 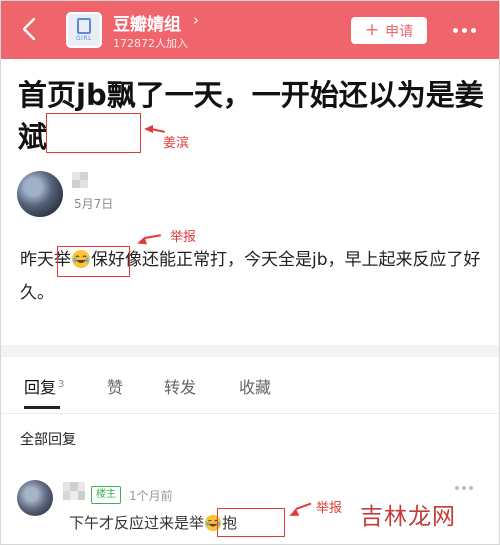 What do you see at coordinates (399, 31) in the screenshot?
I see `apply-label: 申请` at bounding box center [399, 31].